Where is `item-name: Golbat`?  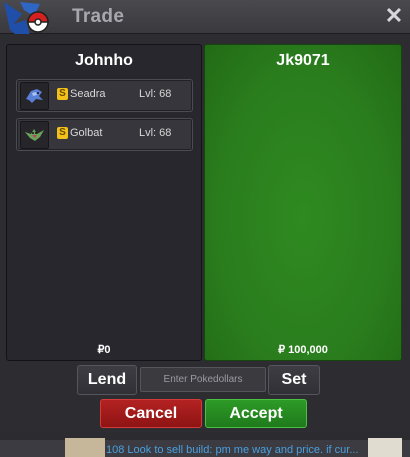 item-name: Golbat is located at coordinates (86, 133).